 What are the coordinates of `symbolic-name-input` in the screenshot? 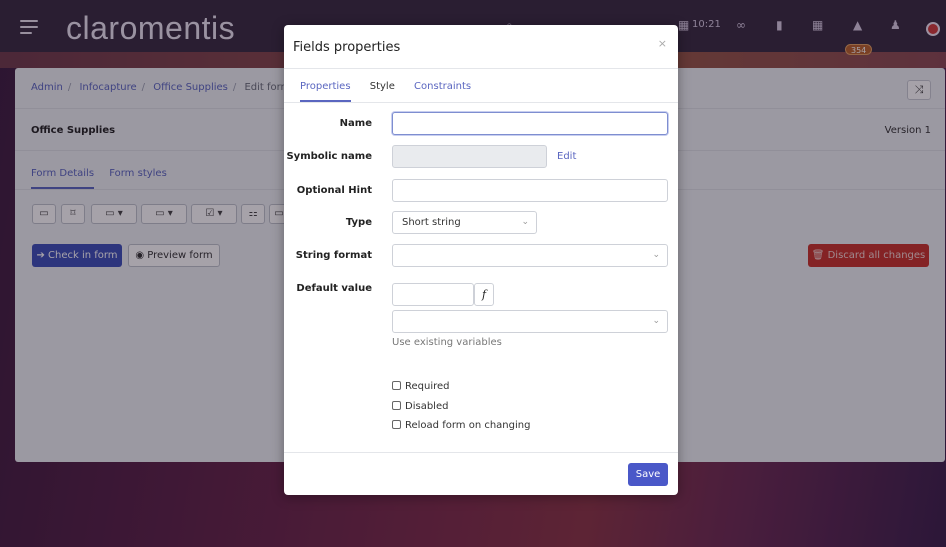 It's located at (469, 156).